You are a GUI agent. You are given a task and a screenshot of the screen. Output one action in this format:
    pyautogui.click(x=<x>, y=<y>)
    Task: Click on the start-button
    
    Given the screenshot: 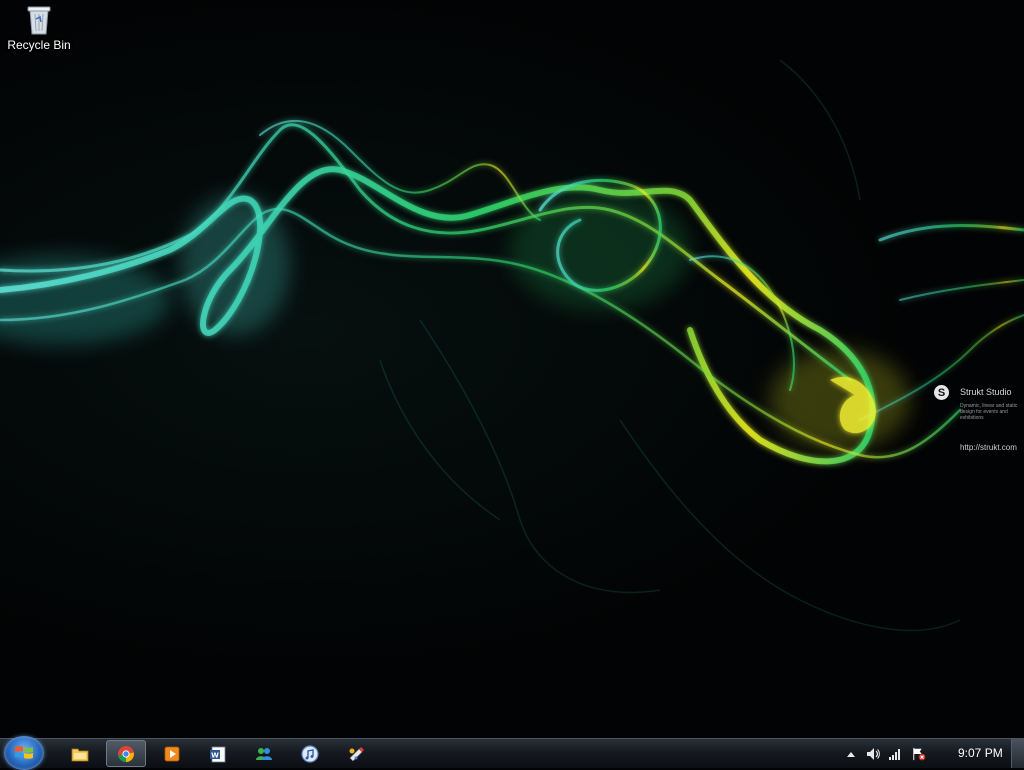 What is the action you would take?
    pyautogui.click(x=24, y=753)
    